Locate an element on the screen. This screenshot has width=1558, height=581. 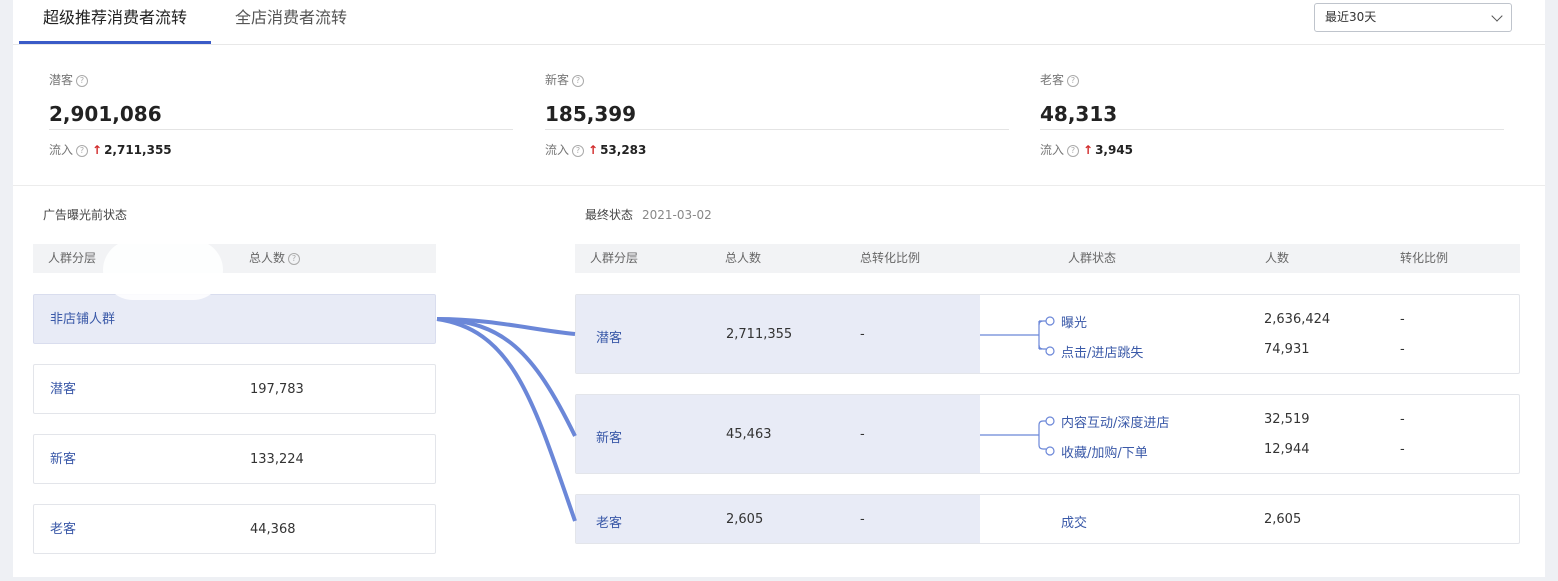
state-label: 曝光 is located at coordinates (1074, 321).